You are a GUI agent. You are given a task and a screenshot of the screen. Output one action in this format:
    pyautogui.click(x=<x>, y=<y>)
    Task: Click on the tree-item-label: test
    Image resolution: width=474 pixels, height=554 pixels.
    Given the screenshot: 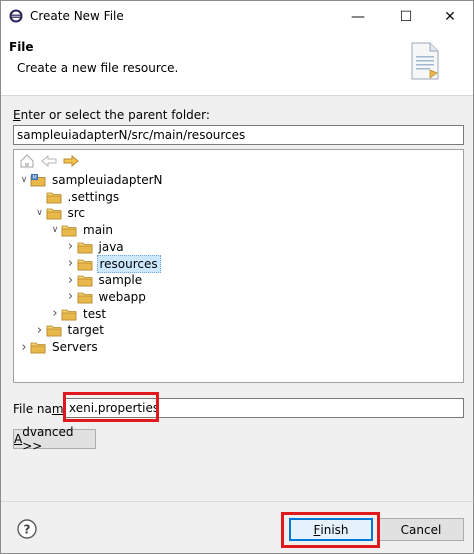 What is the action you would take?
    pyautogui.click(x=95, y=313)
    